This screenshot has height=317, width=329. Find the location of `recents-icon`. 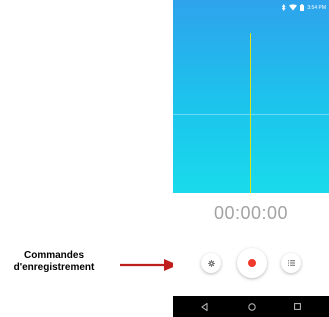

recents-icon is located at coordinates (297, 306).